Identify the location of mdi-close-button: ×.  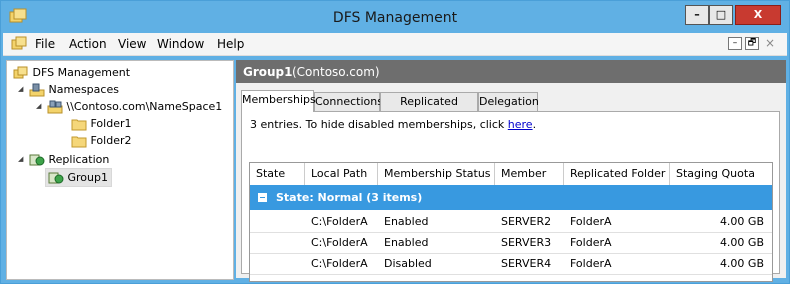
(770, 43).